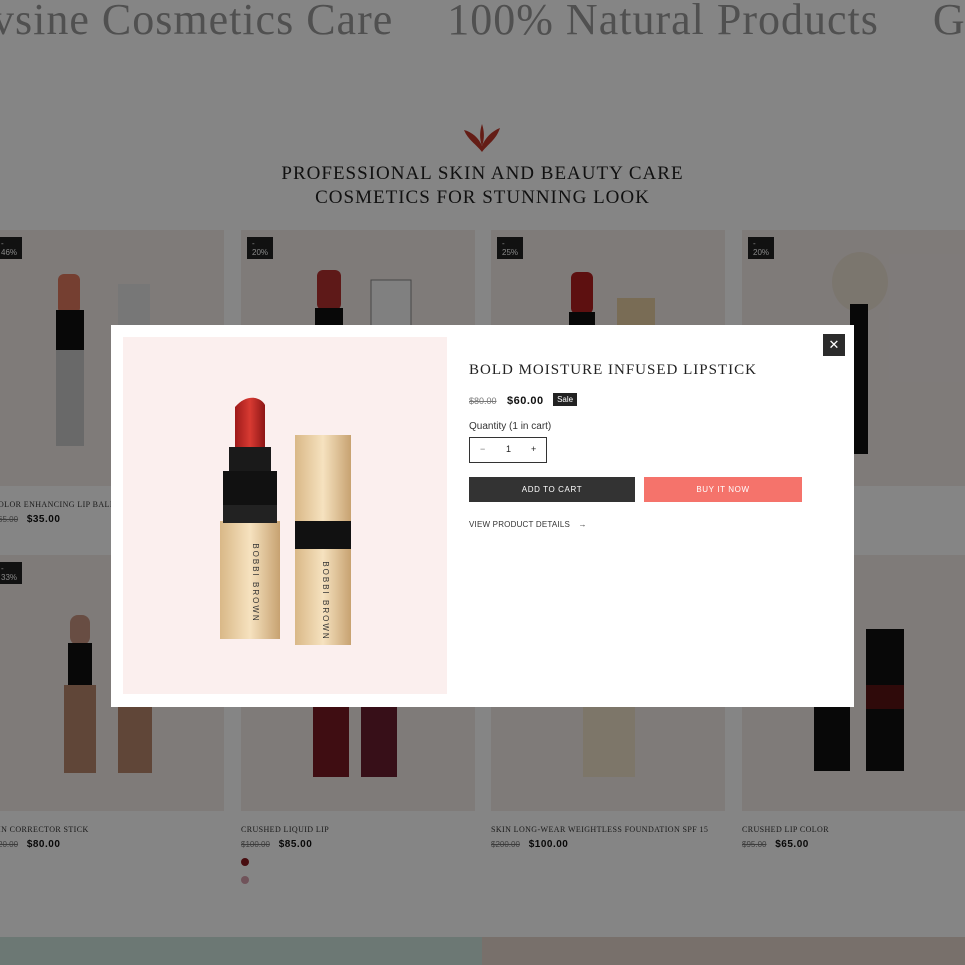 This screenshot has height=965, width=965. I want to click on add-to-cart-button: ADD TO CART, so click(552, 489).